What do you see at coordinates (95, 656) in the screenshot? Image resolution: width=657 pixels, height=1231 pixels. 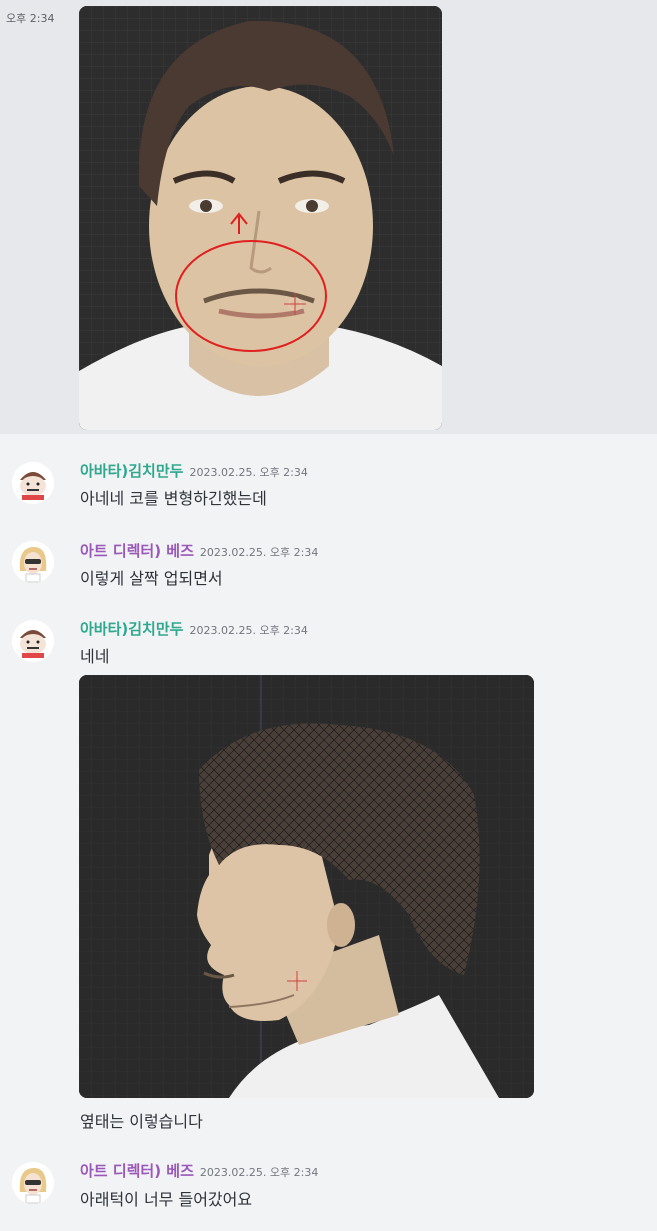 I see `message-text: 네네` at bounding box center [95, 656].